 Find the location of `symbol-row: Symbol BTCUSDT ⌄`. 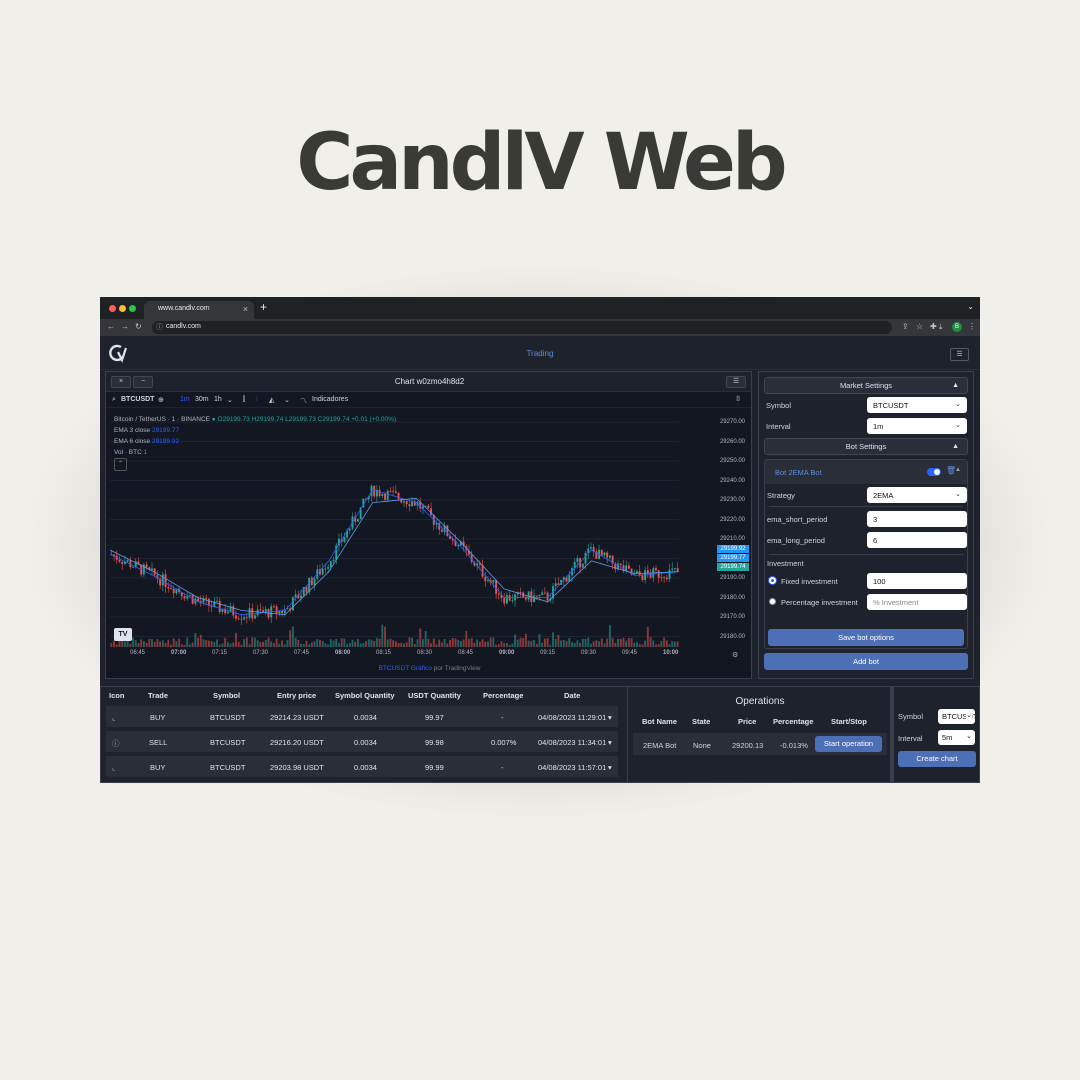

symbol-row: Symbol BTCUSDT ⌄ is located at coordinates (866, 404).